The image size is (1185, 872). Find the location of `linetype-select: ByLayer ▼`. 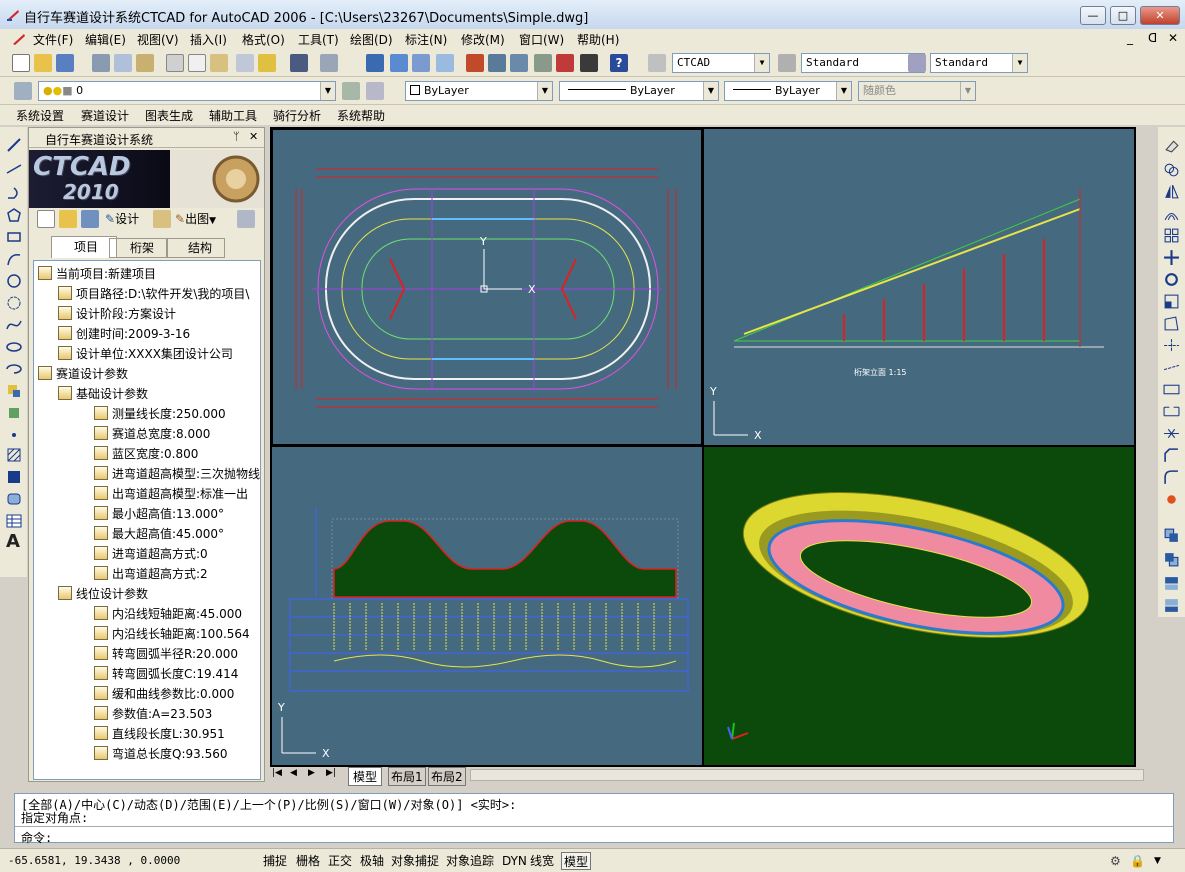

linetype-select: ByLayer ▼ is located at coordinates (639, 91).